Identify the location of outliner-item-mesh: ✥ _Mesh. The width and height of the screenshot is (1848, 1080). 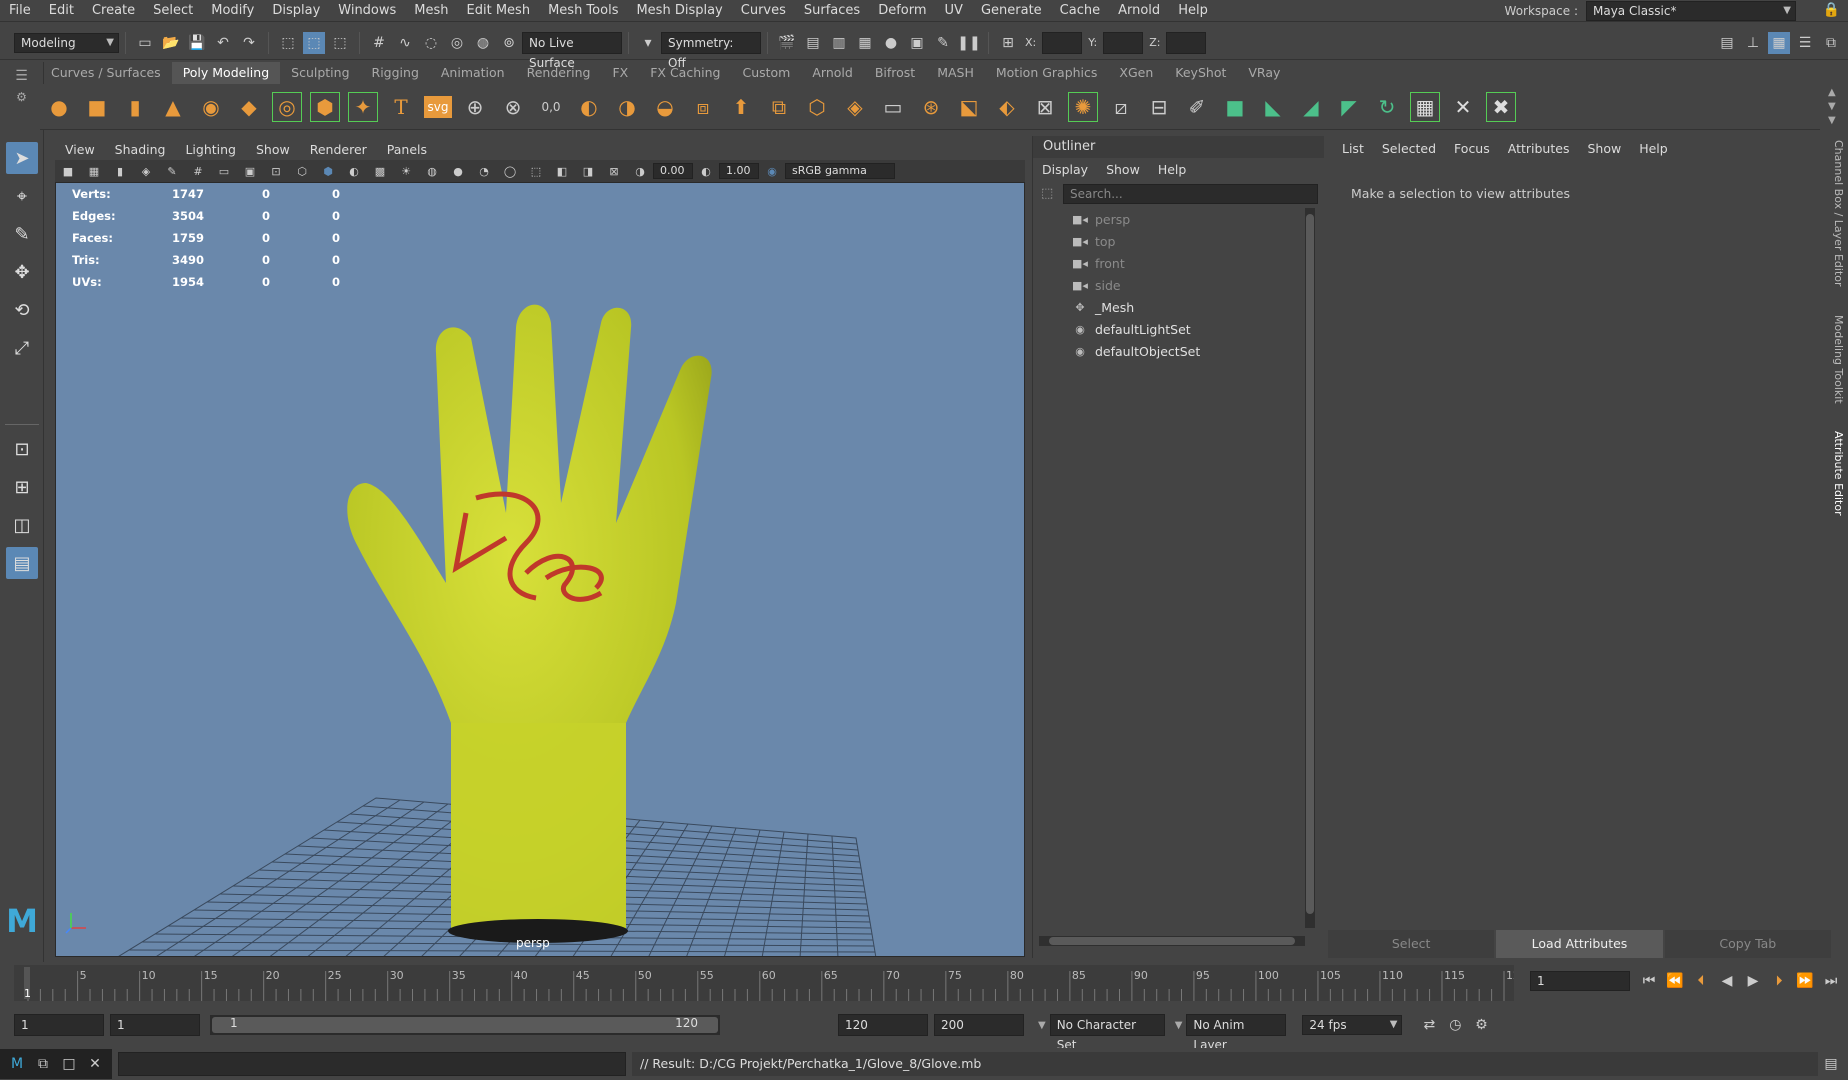
(1178, 307).